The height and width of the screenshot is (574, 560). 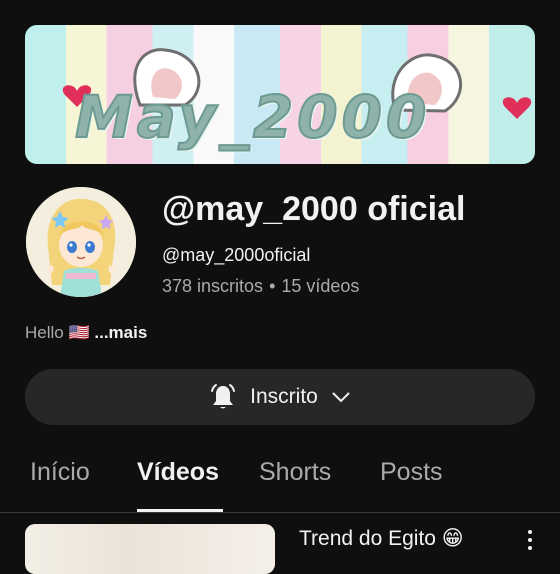 I want to click on channel-stats: 378 inscritos • 15 vídeos, so click(x=260, y=286).